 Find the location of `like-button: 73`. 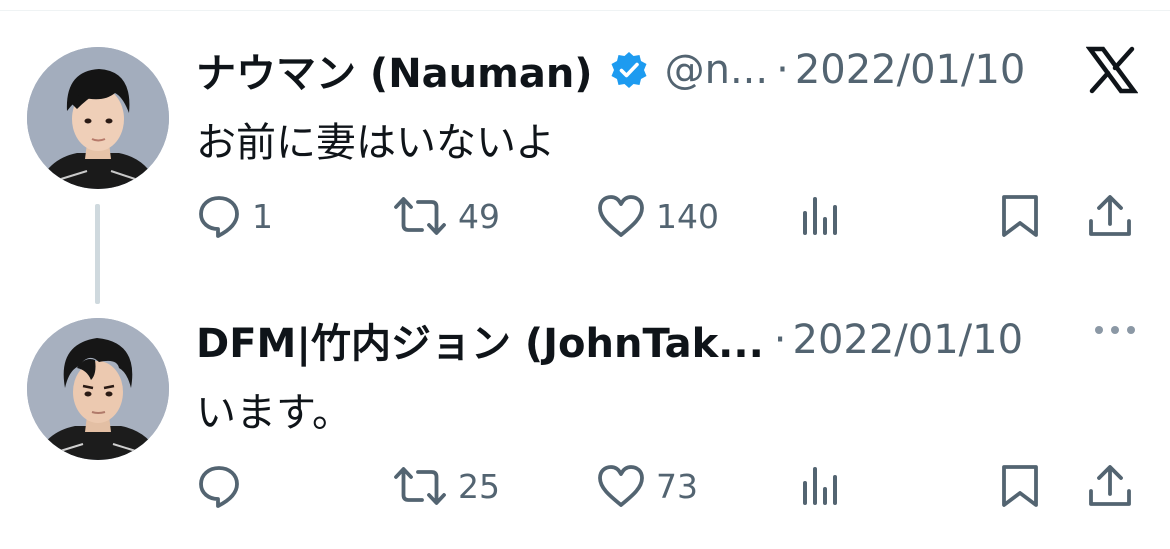

like-button: 73 is located at coordinates (647, 486).